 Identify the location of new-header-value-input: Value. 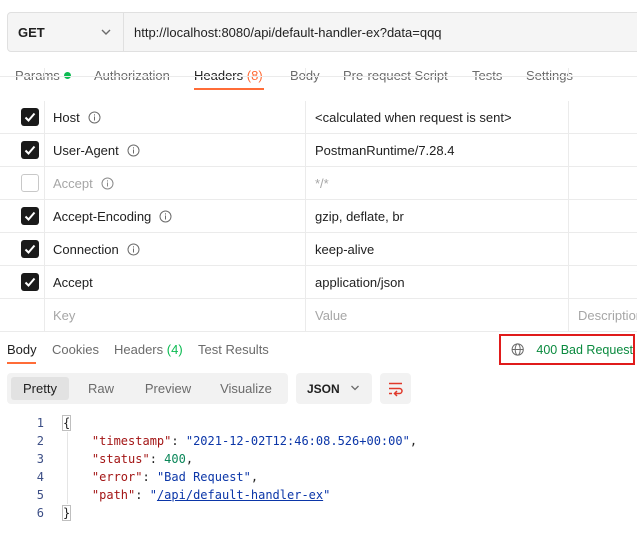
(331, 315).